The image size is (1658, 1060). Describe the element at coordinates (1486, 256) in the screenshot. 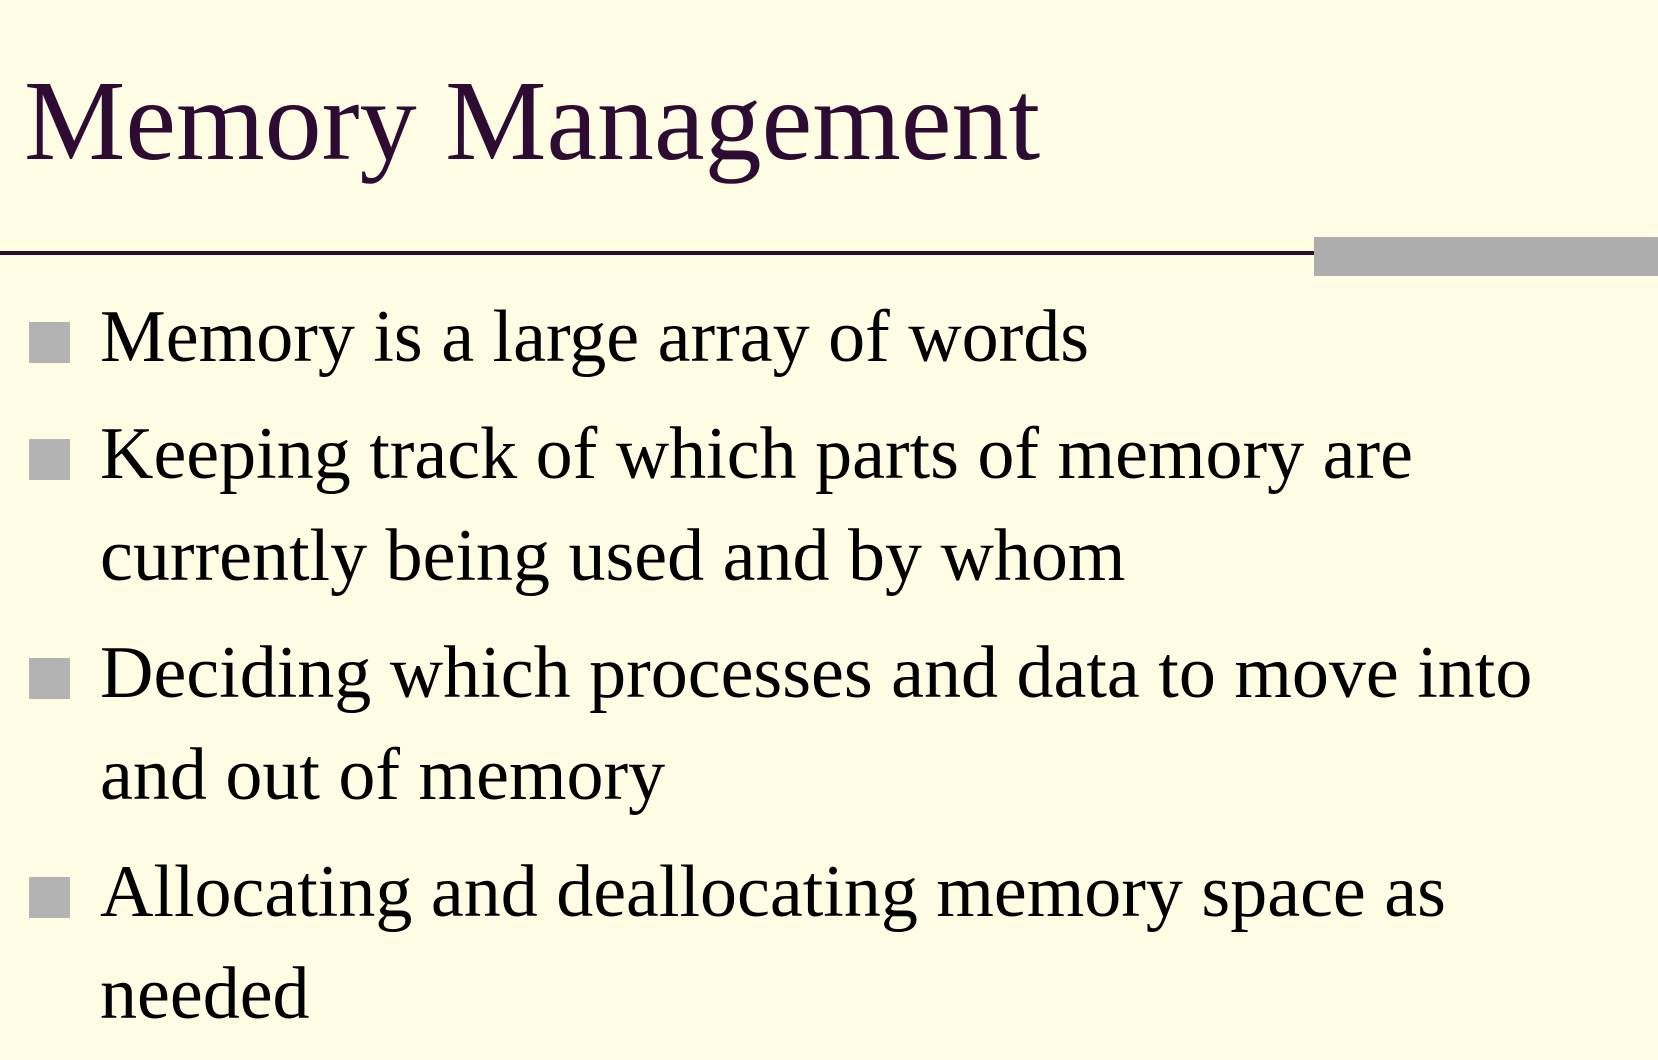

I see `title-divider-accent-bar` at that location.